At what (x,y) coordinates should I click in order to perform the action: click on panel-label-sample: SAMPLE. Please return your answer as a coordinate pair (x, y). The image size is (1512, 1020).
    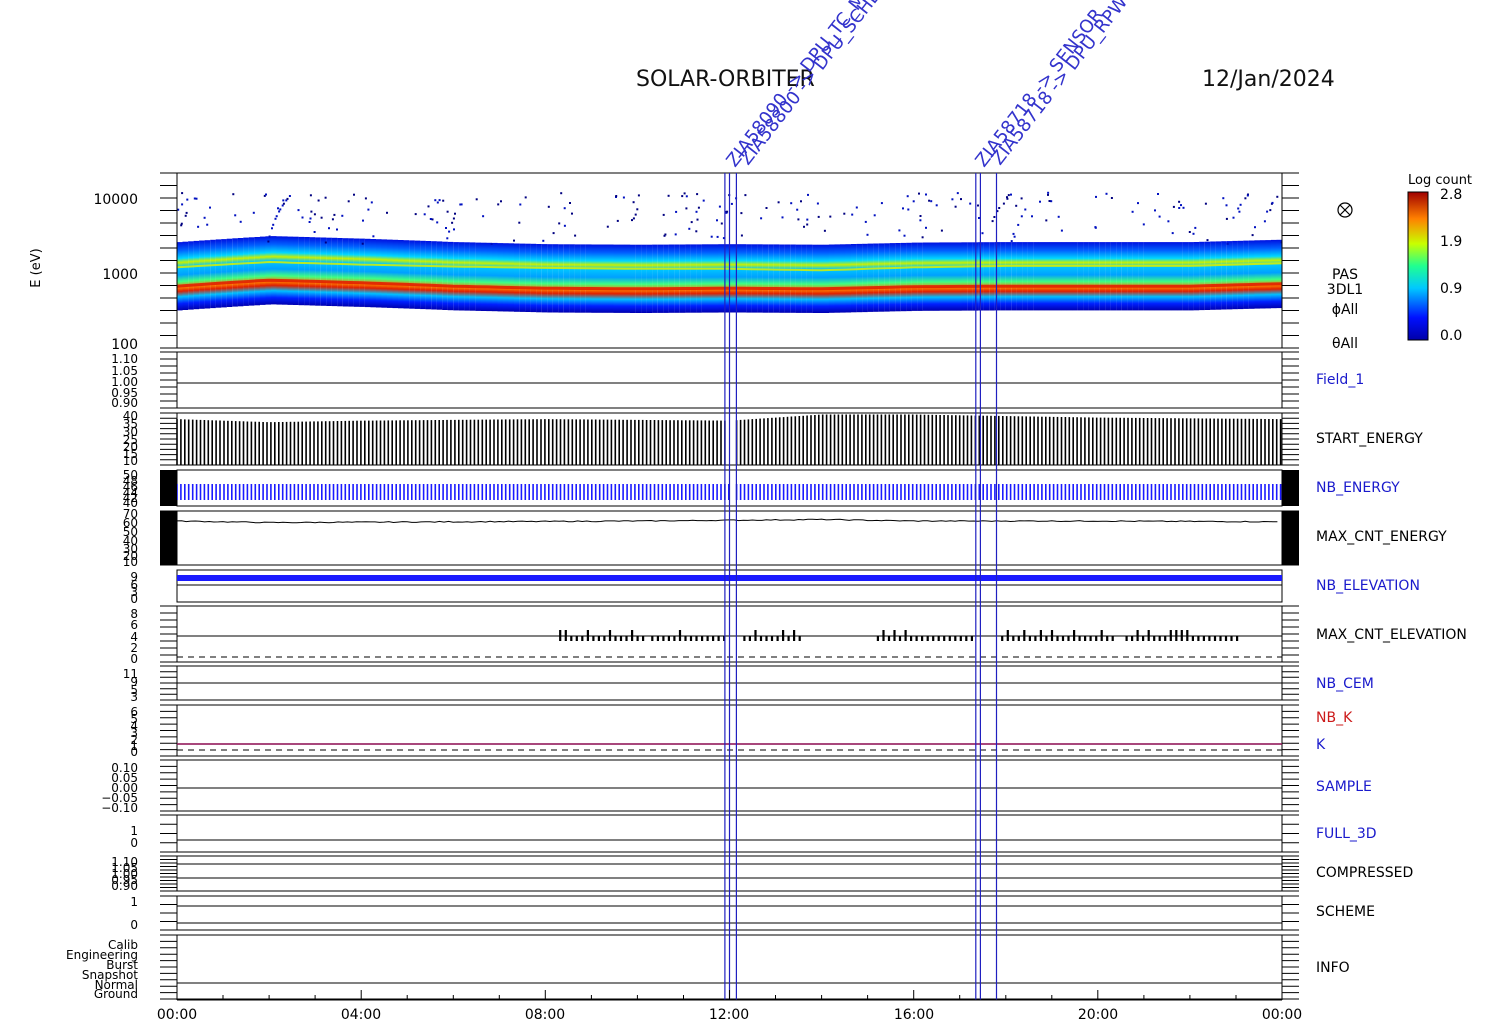
    Looking at the image, I should click on (1344, 787).